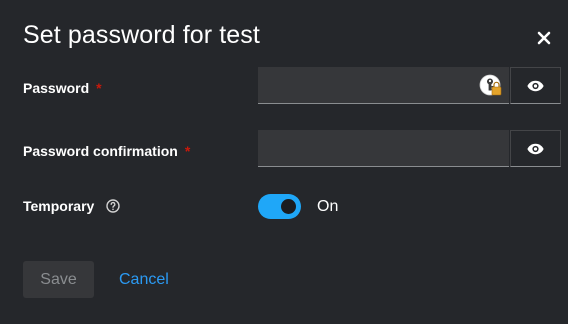 The width and height of the screenshot is (568, 324). I want to click on password-confirmation-label: Password confirmation *, so click(106, 151).